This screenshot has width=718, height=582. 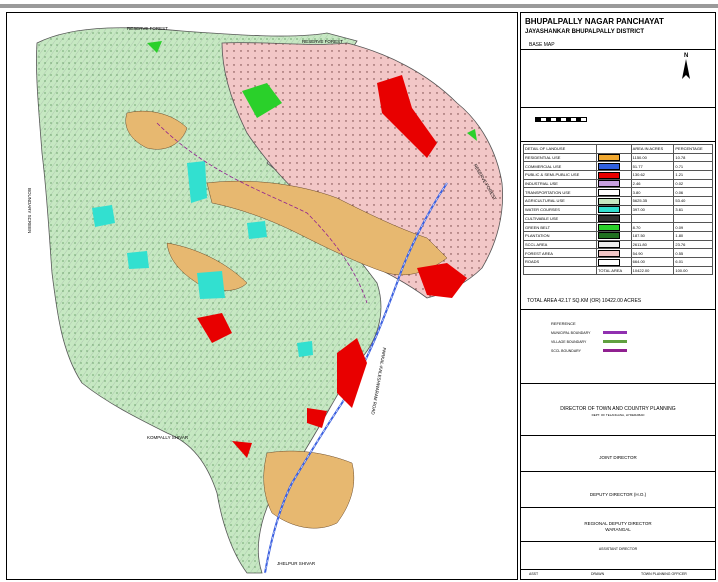 I want to click on landuse-row: PUBLIC & SEMI-PUBLIC USE 130.62 1.21, so click(x=617, y=175).